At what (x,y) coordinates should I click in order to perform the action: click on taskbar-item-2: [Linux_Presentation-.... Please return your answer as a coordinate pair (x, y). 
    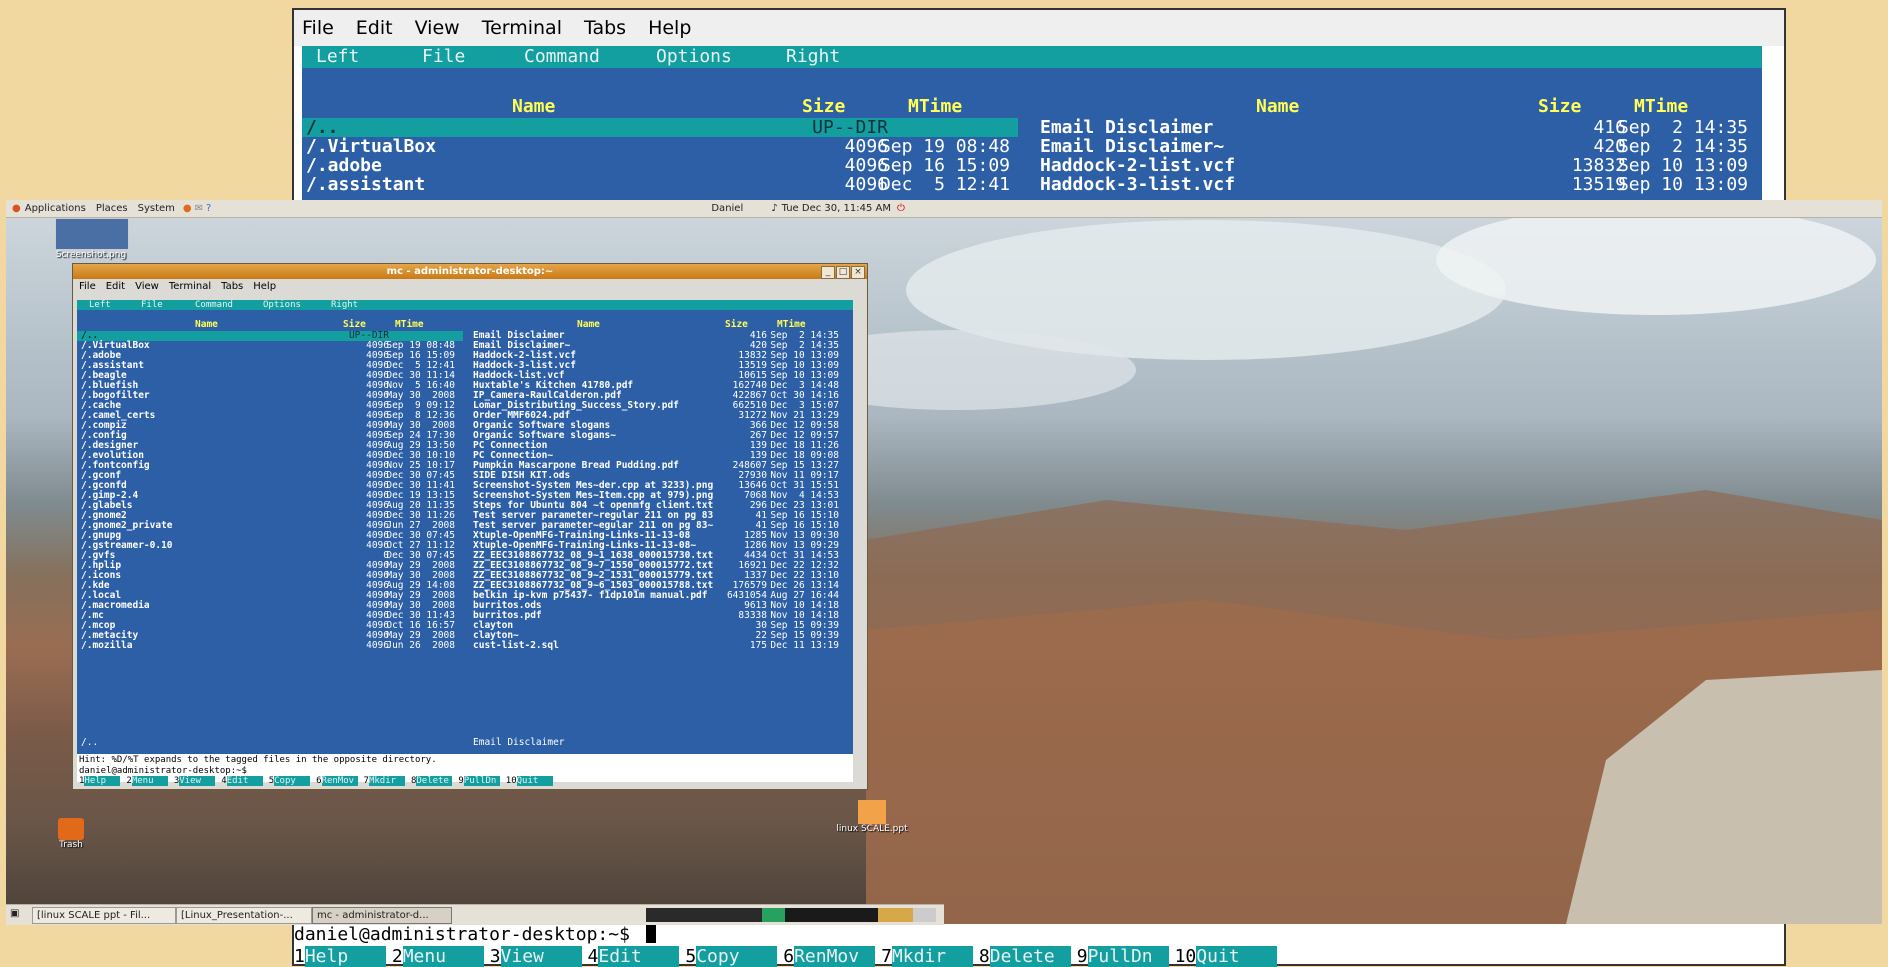
    Looking at the image, I should click on (244, 915).